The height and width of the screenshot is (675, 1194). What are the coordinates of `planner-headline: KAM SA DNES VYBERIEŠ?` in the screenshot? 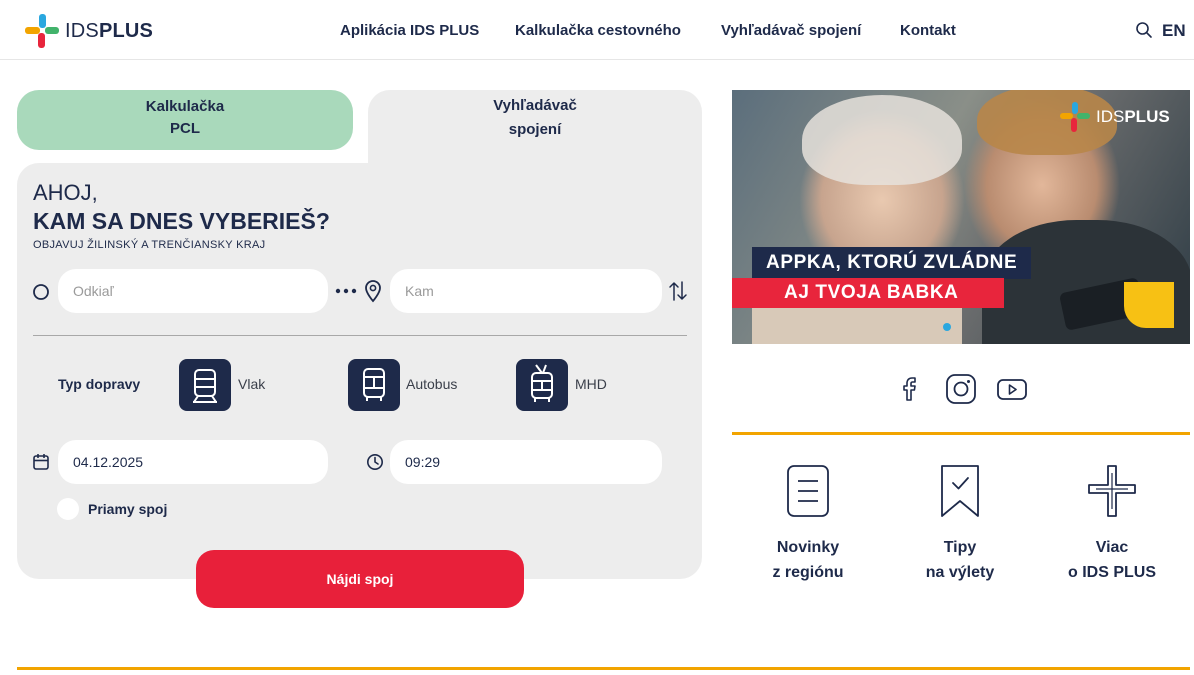 It's located at (181, 221).